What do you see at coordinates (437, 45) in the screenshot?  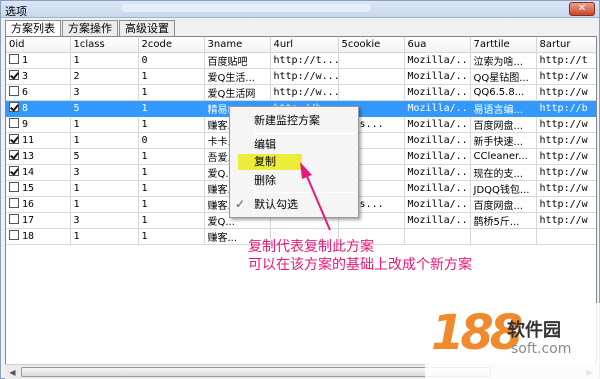 I see `col-header-6ua: 6ua` at bounding box center [437, 45].